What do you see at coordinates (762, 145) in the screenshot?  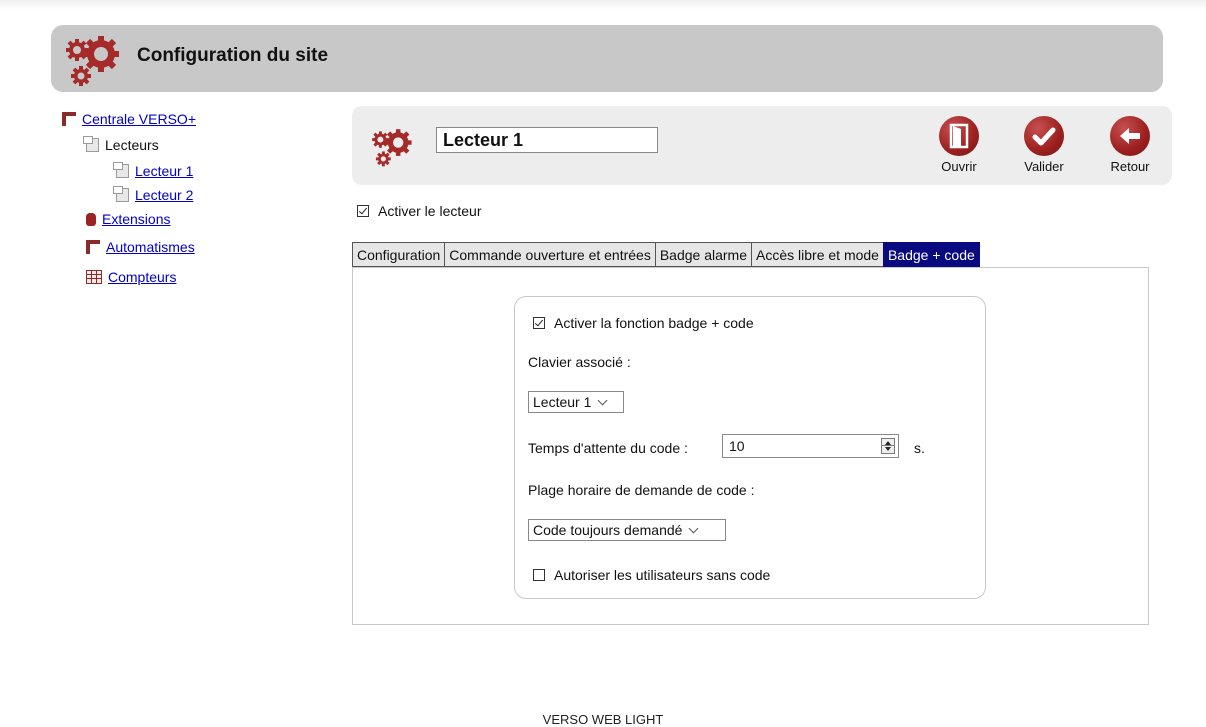 I see `reader-toolbar: Lecteur 1 Ouvrir Valider Retour` at bounding box center [762, 145].